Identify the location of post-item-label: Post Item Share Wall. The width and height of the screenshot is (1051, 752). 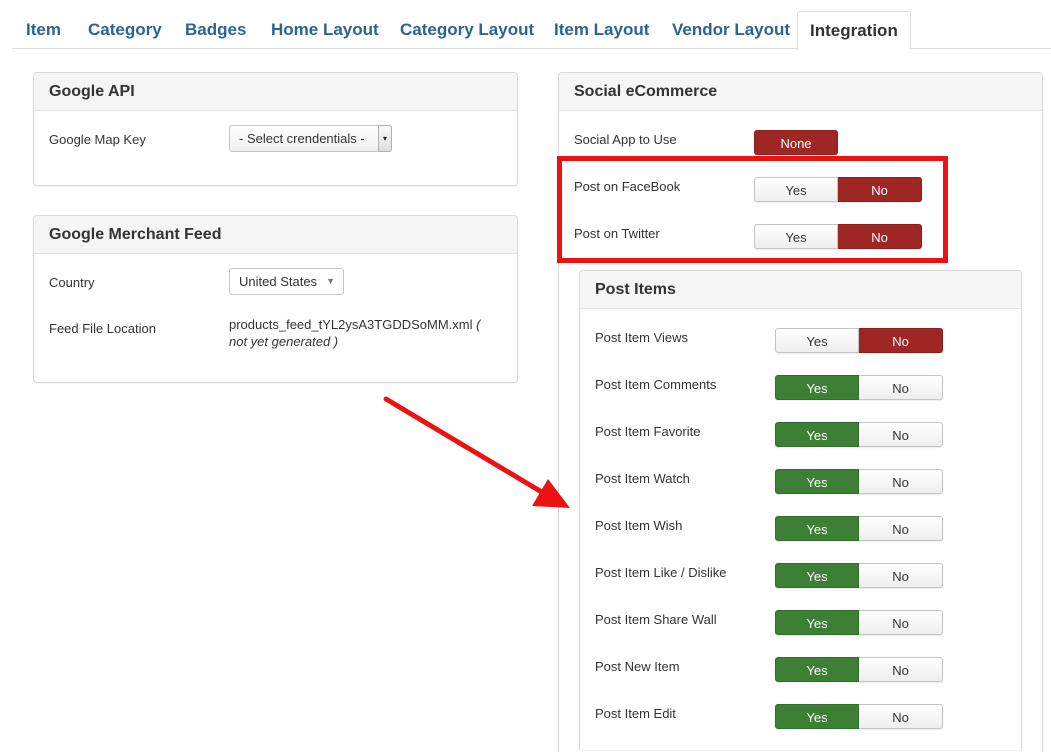
(656, 619).